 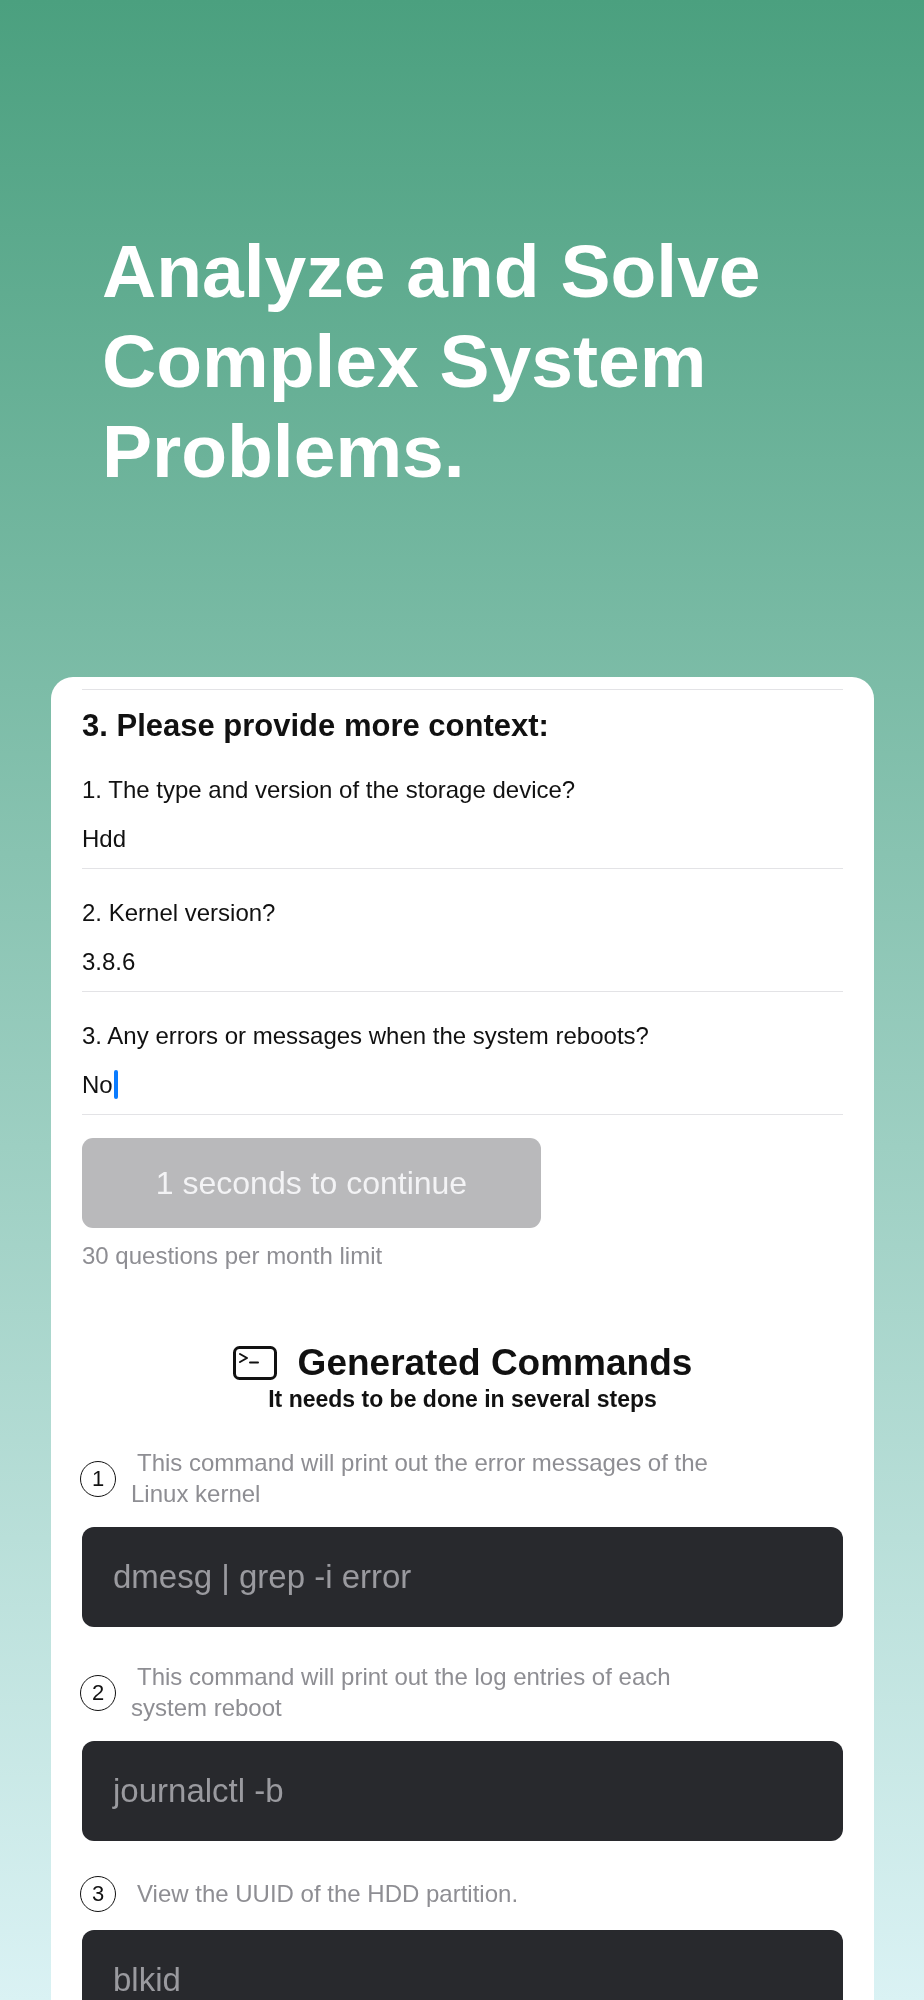 What do you see at coordinates (462, 1577) in the screenshot?
I see `command-code: dmesg | grep -i error` at bounding box center [462, 1577].